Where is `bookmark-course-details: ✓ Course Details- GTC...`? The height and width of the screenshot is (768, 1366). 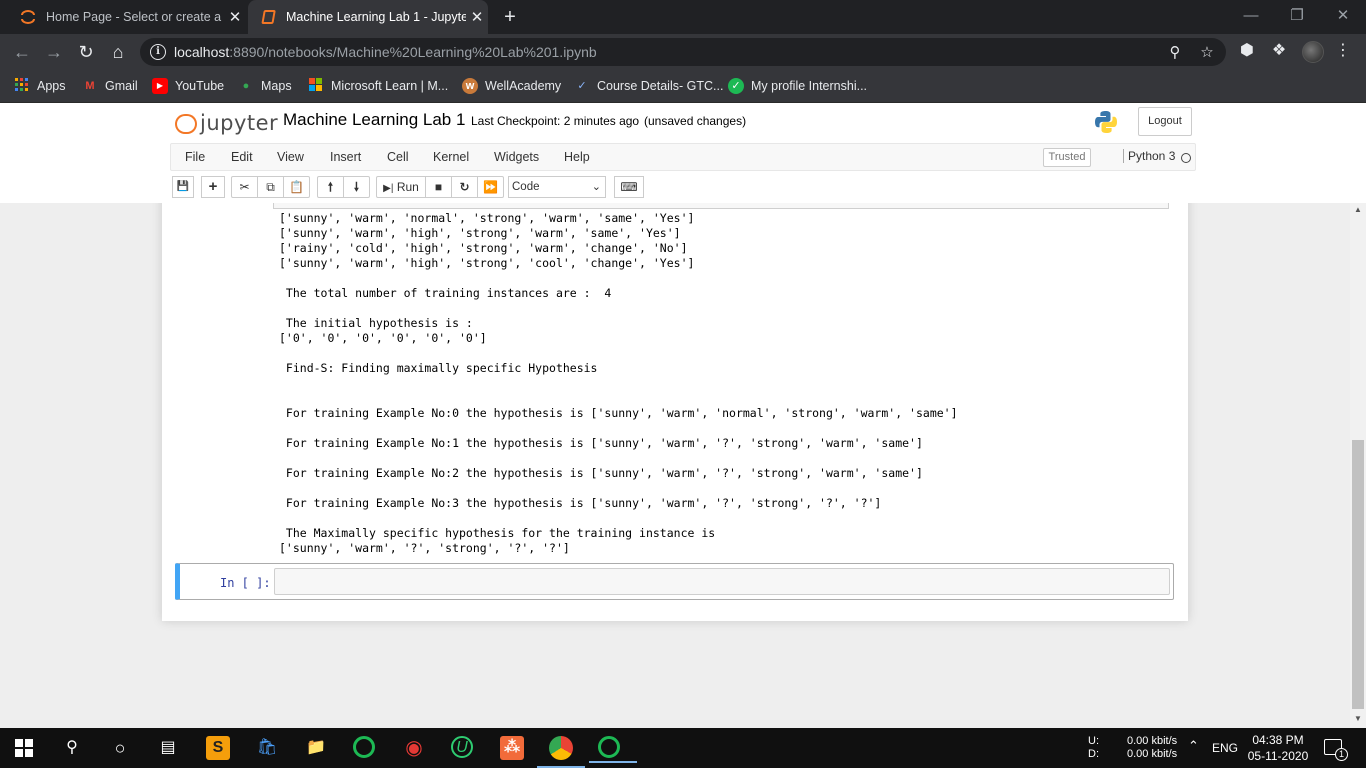
bookmark-course-details: ✓ Course Details- GTC... is located at coordinates (648, 86).